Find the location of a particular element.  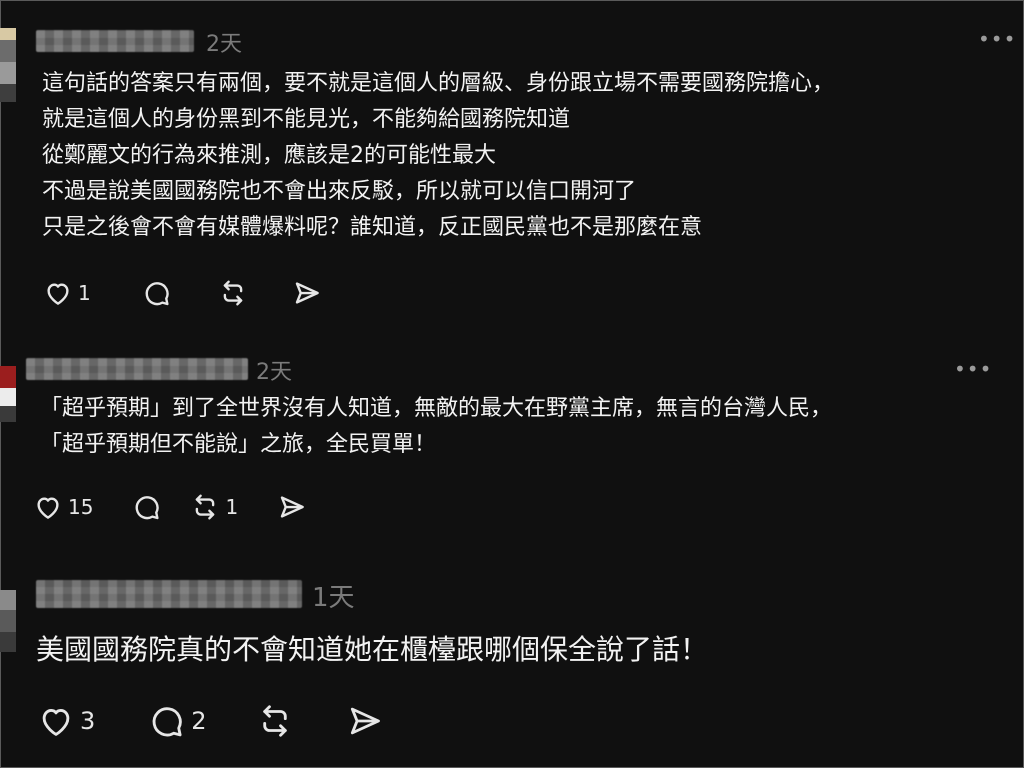

post-line: 就是這個人的身份黑到不能見光，不能夠給國務院知道 is located at coordinates (306, 119).